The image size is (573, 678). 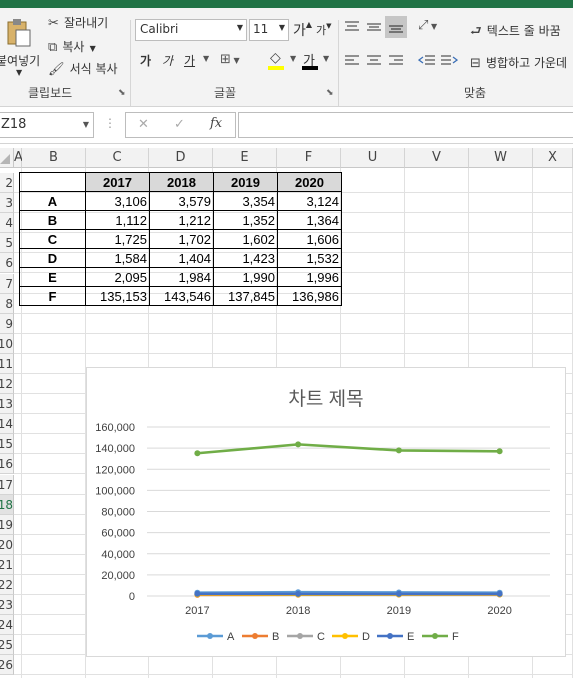 I want to click on insert-function-icon: fx, so click(x=216, y=123).